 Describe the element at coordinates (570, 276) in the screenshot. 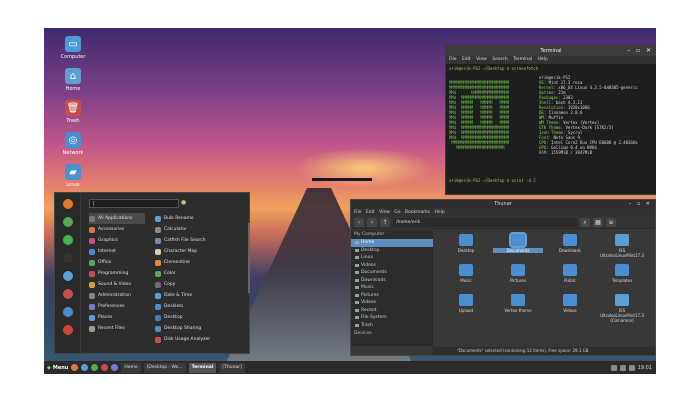

I see `folder-item: Public` at that location.